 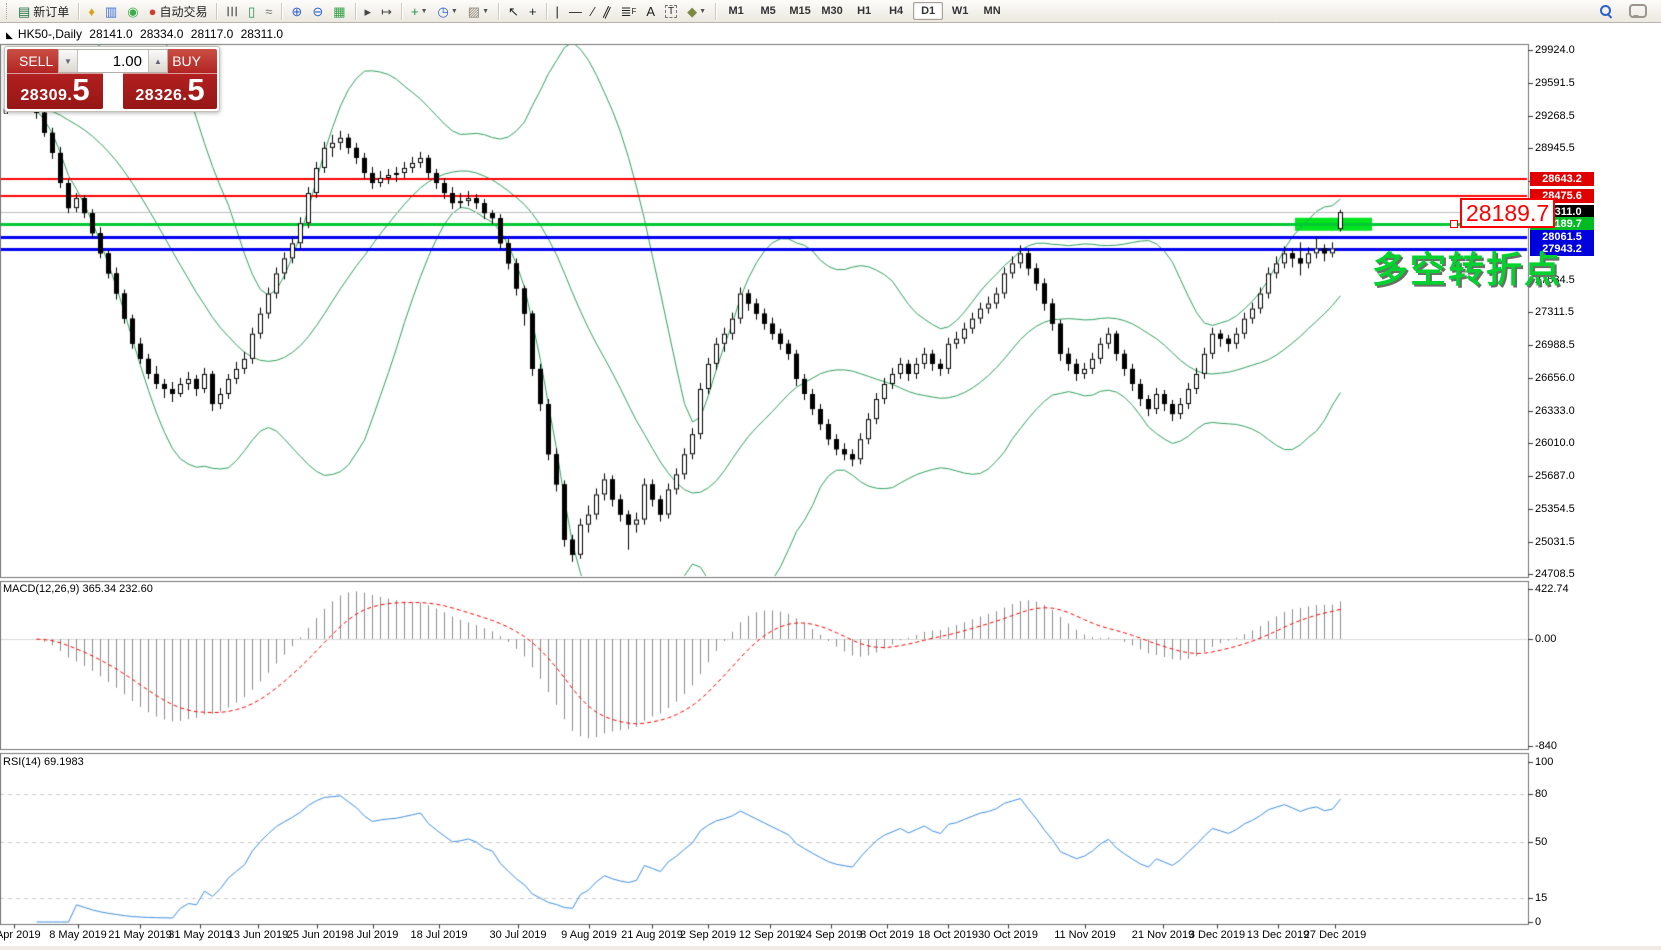 What do you see at coordinates (1541, 794) in the screenshot?
I see `rsi-axis-tick: 80` at bounding box center [1541, 794].